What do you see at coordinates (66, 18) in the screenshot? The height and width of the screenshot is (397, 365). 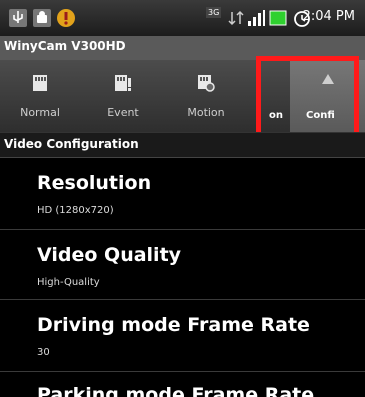 I see `warning-icon` at bounding box center [66, 18].